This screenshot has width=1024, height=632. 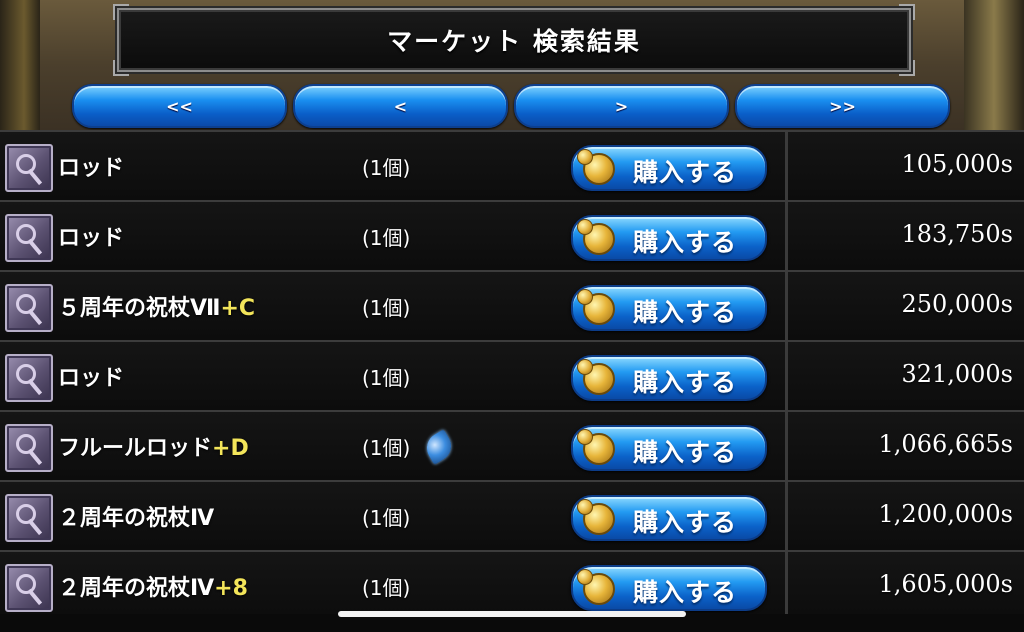 What do you see at coordinates (512, 614) in the screenshot?
I see `home-indicator` at bounding box center [512, 614].